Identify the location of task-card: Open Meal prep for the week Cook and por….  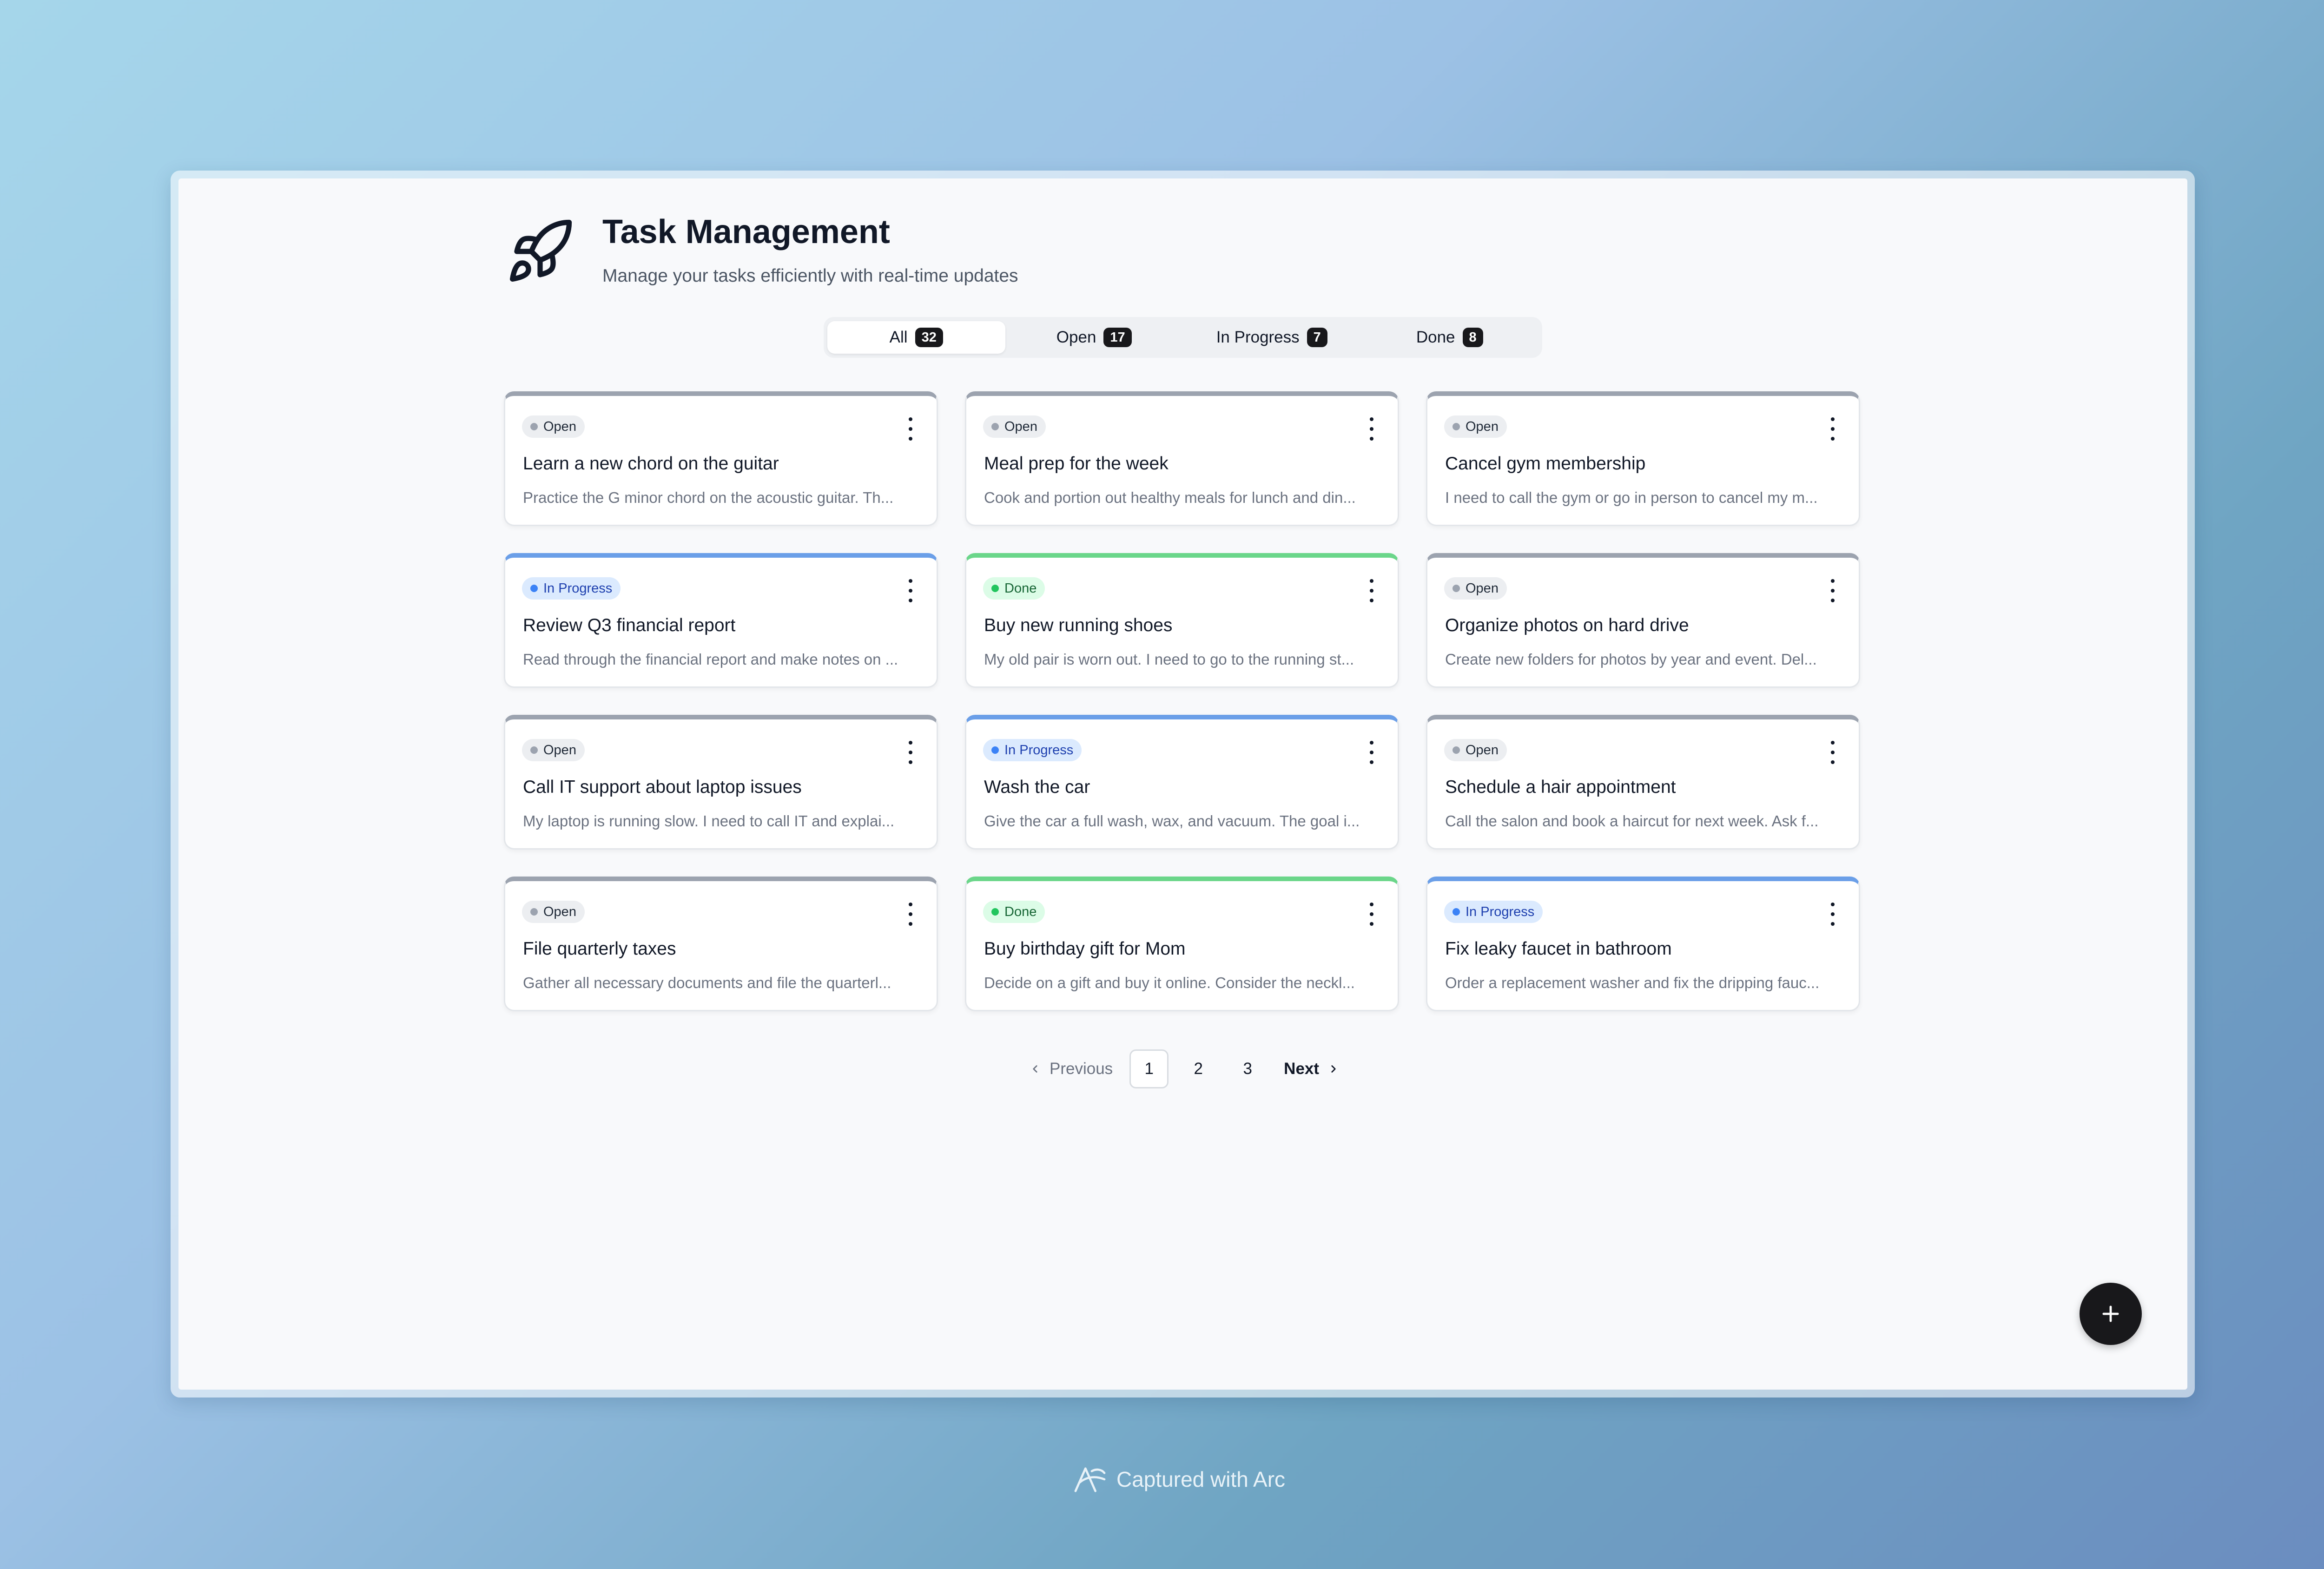
(1182, 458).